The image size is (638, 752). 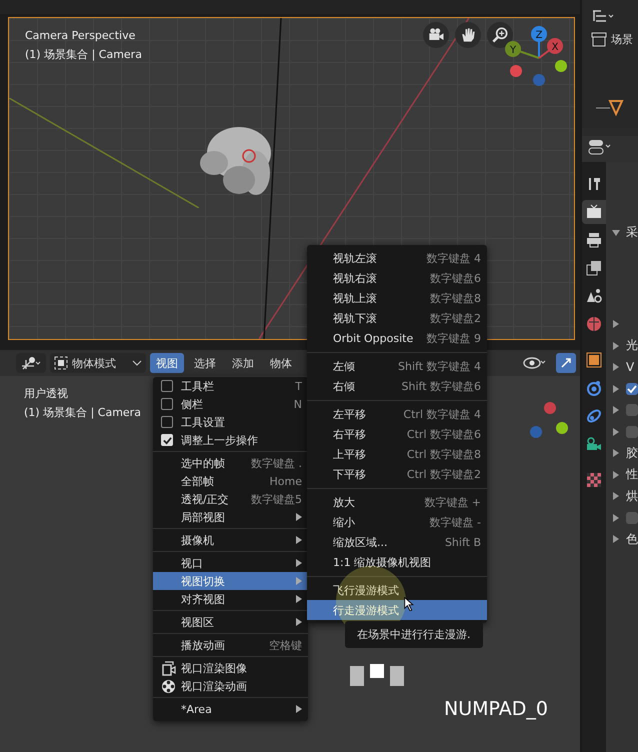 What do you see at coordinates (230, 440) in the screenshot?
I see `menu-item: 调整上一步操作` at bounding box center [230, 440].